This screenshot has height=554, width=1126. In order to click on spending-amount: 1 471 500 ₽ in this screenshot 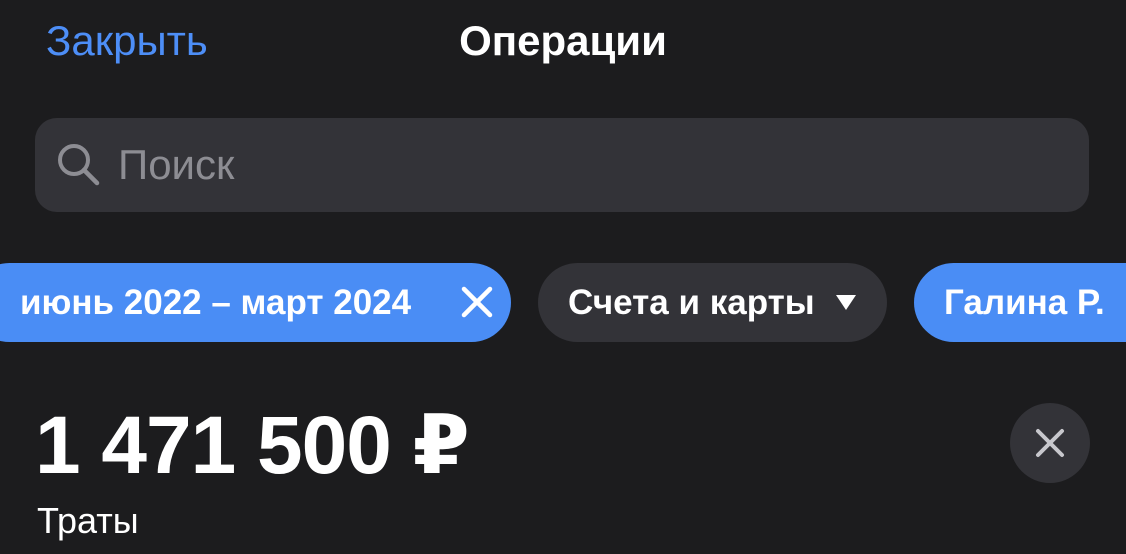, I will do `click(252, 445)`.